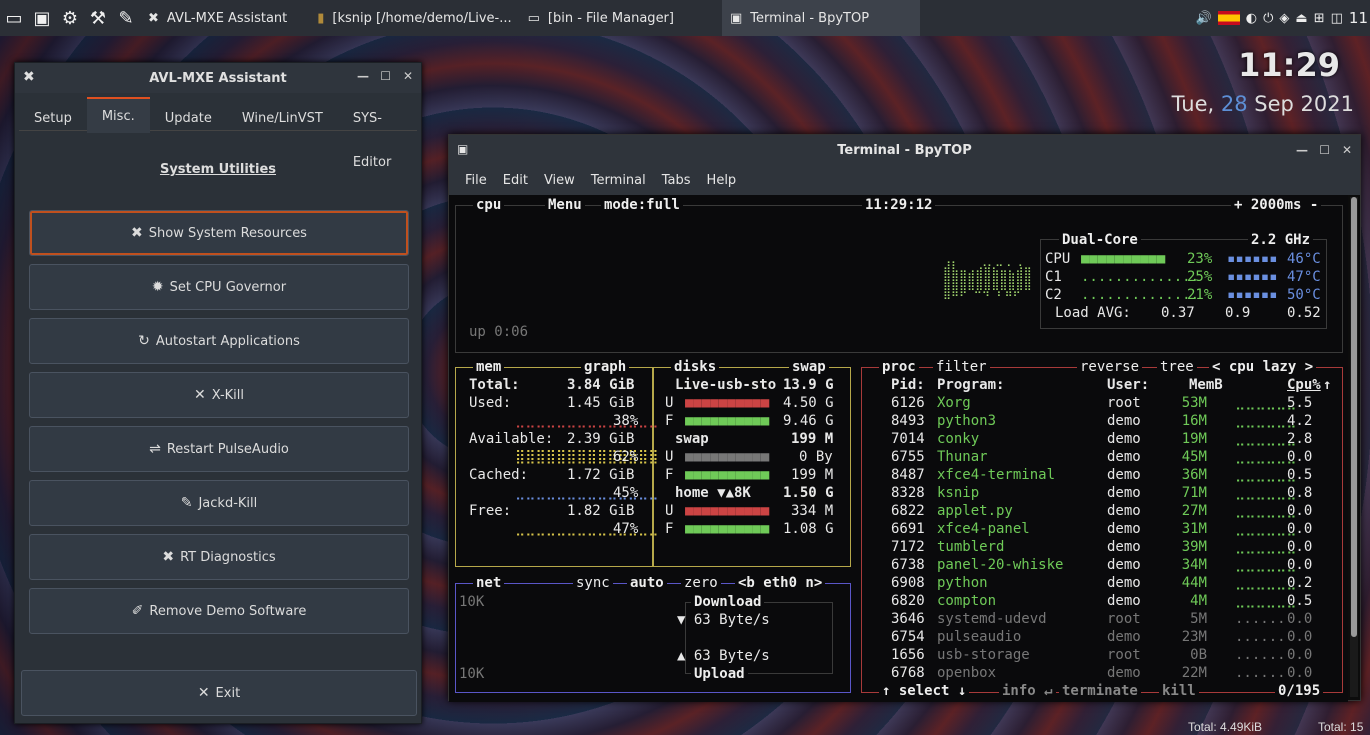 Image resolution: width=1370 pixels, height=735 pixels. Describe the element at coordinates (565, 205) in the screenshot. I see `cpu-menu-label: Menu` at that location.